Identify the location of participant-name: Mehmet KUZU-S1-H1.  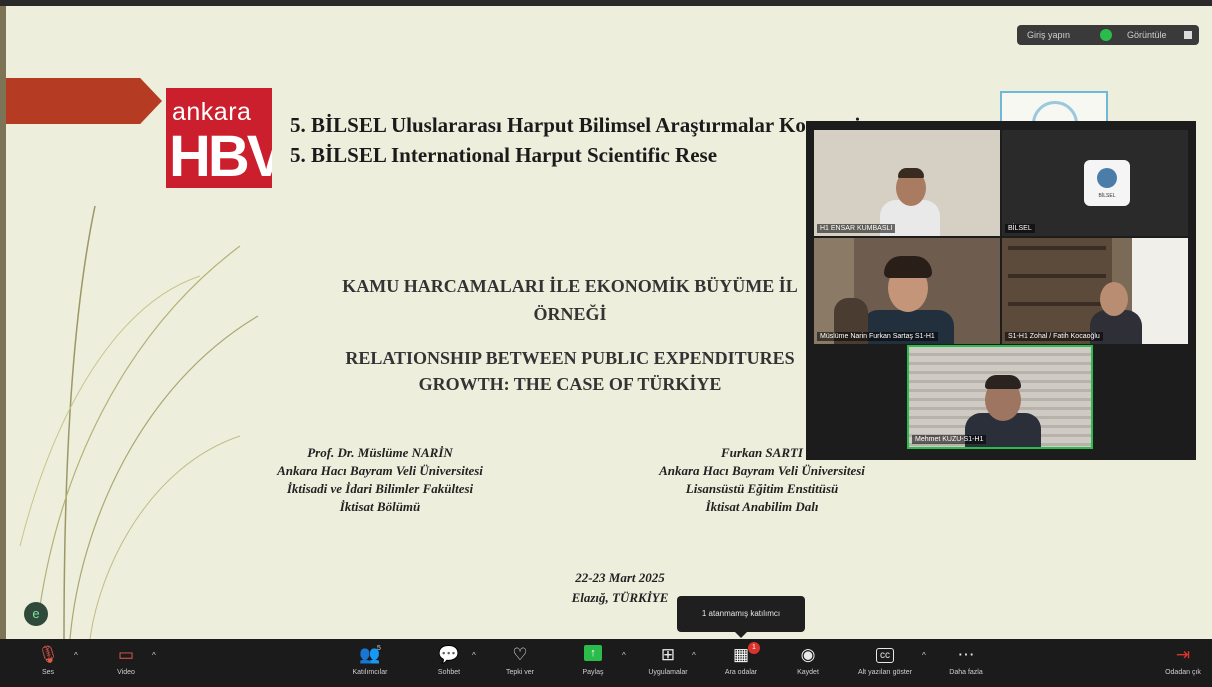
(949, 439).